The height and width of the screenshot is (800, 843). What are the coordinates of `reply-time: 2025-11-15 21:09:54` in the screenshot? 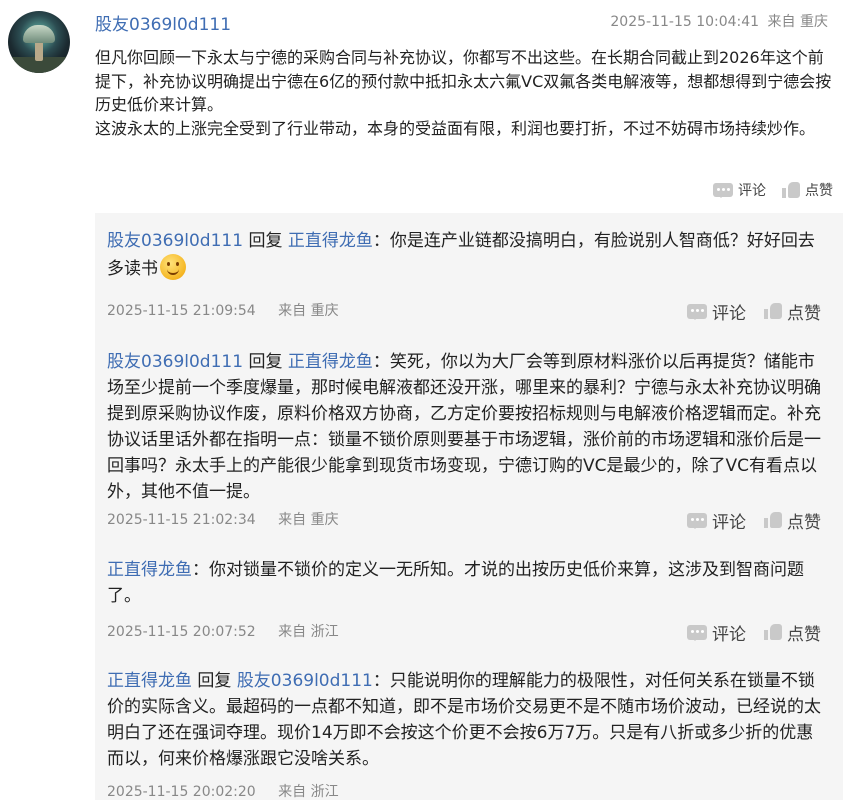 It's located at (181, 311).